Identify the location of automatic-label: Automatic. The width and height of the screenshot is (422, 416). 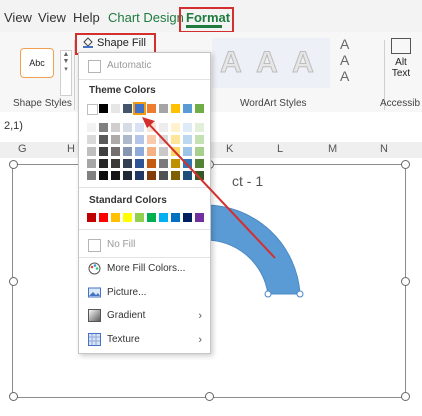
(129, 65).